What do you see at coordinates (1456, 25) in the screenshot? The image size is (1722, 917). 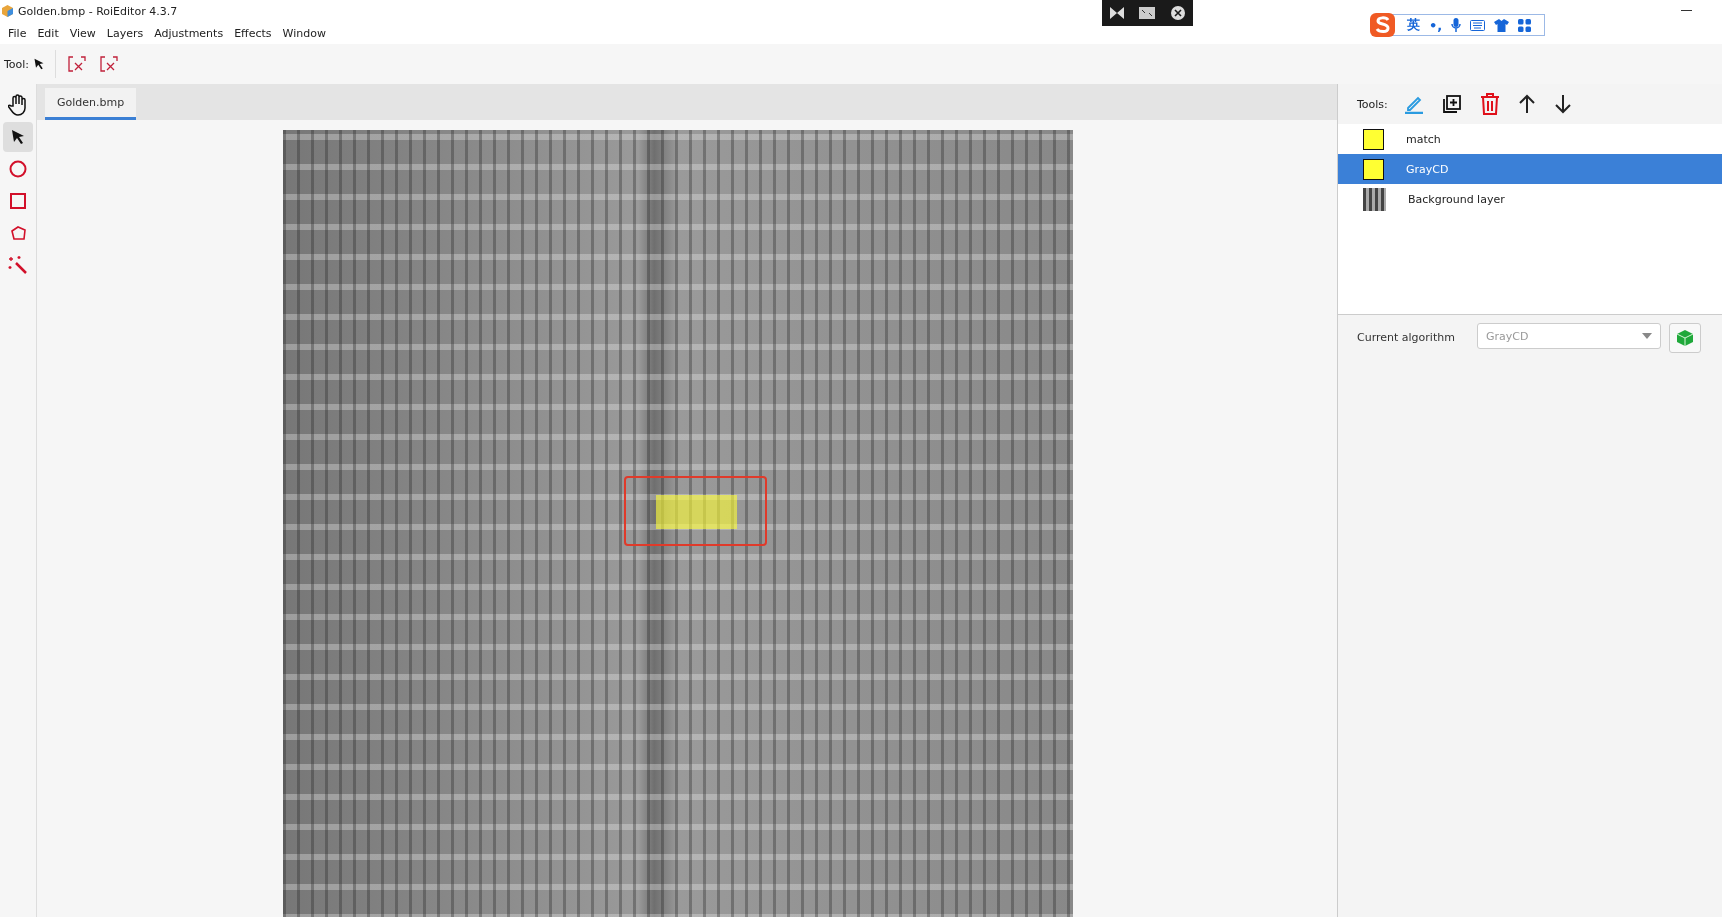 I see `microphone-icon` at bounding box center [1456, 25].